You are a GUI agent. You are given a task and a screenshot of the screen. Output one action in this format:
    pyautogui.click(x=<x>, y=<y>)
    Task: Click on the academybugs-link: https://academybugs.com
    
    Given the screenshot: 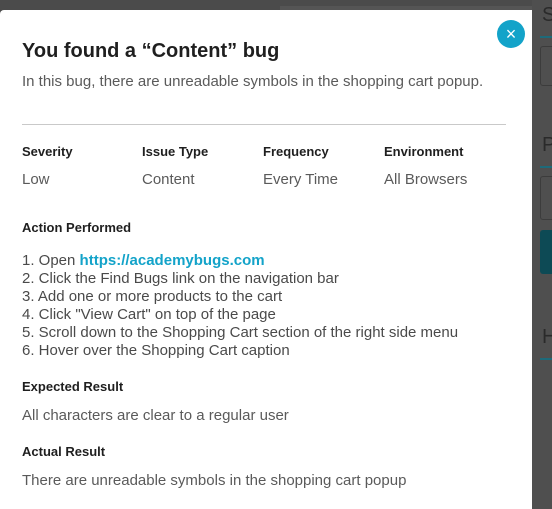 What is the action you would take?
    pyautogui.click(x=172, y=260)
    